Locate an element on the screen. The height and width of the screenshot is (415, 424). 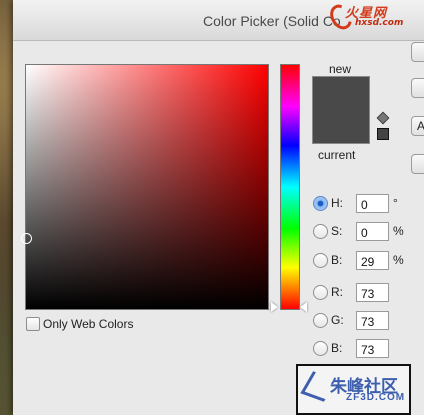
current-color-label: current is located at coordinates (337, 155).